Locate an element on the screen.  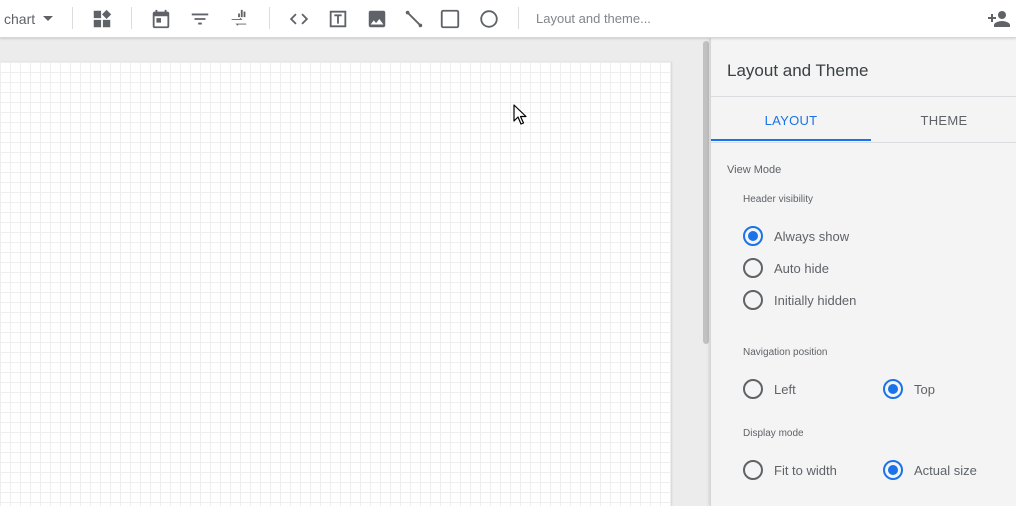
rectangle-button is located at coordinates (450, 18).